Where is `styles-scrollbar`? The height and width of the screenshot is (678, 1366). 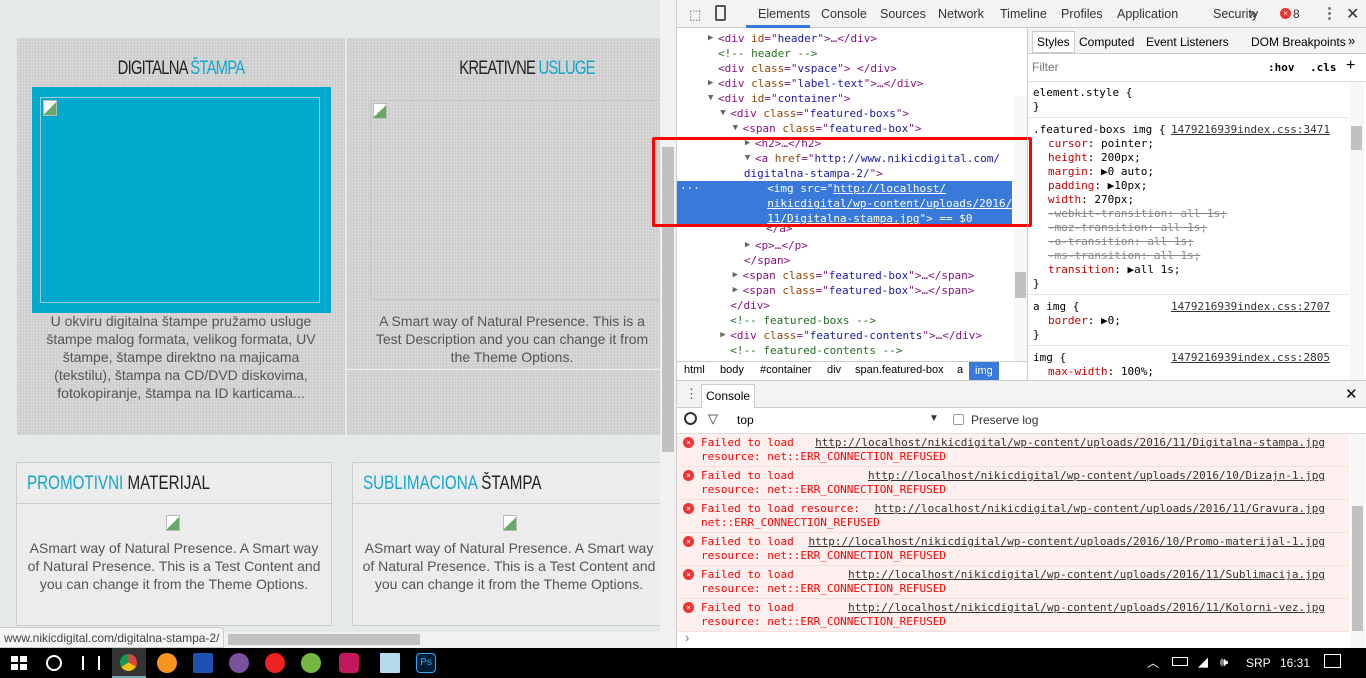
styles-scrollbar is located at coordinates (1357, 231).